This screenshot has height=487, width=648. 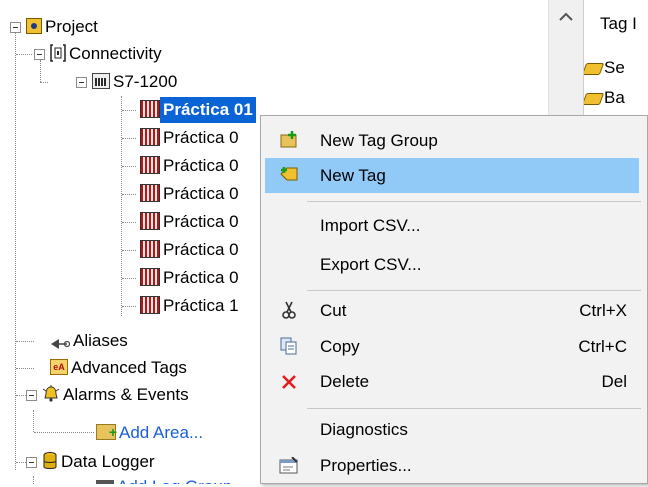 What do you see at coordinates (126, 394) in the screenshot?
I see `tree-item-label: Alarms & Events` at bounding box center [126, 394].